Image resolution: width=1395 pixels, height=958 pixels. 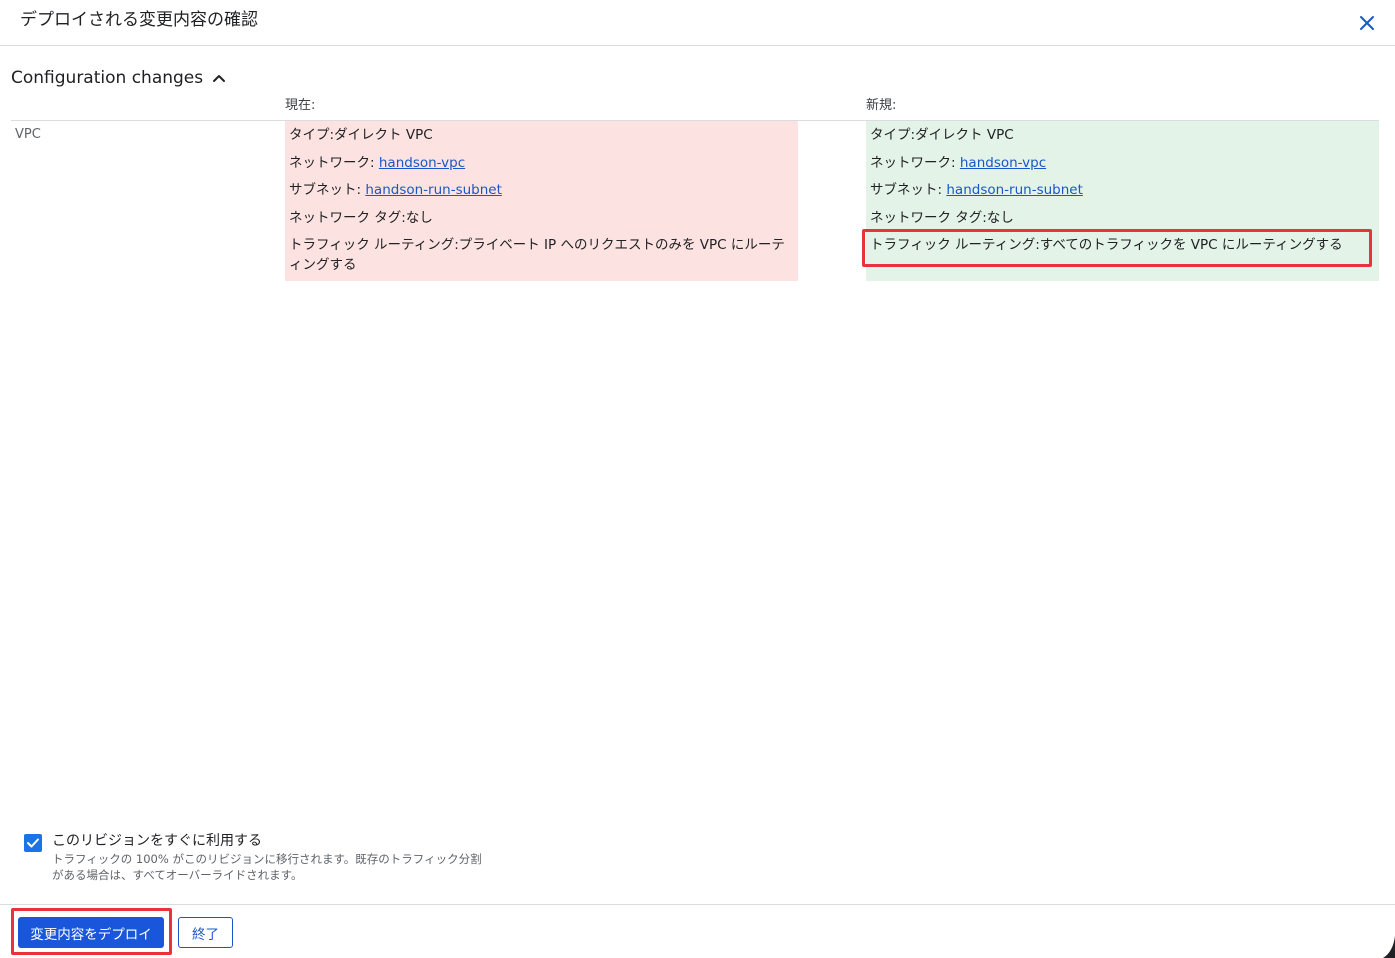 I want to click on new-type-line: タイプ:ダイレクト VPC, so click(x=1122, y=135).